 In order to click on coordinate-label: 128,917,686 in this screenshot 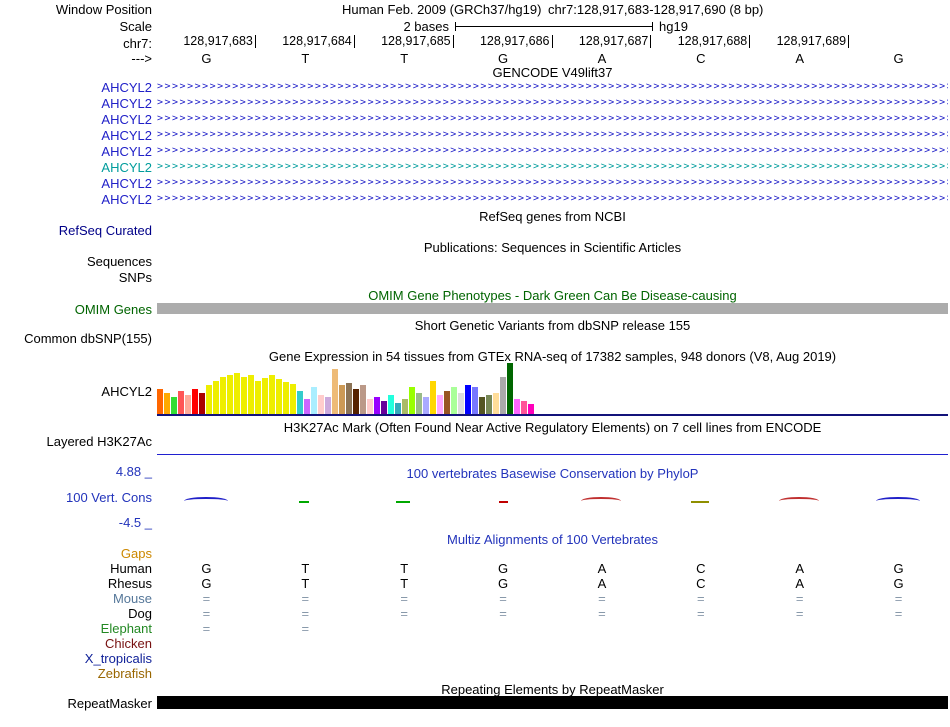, I will do `click(503, 41)`.